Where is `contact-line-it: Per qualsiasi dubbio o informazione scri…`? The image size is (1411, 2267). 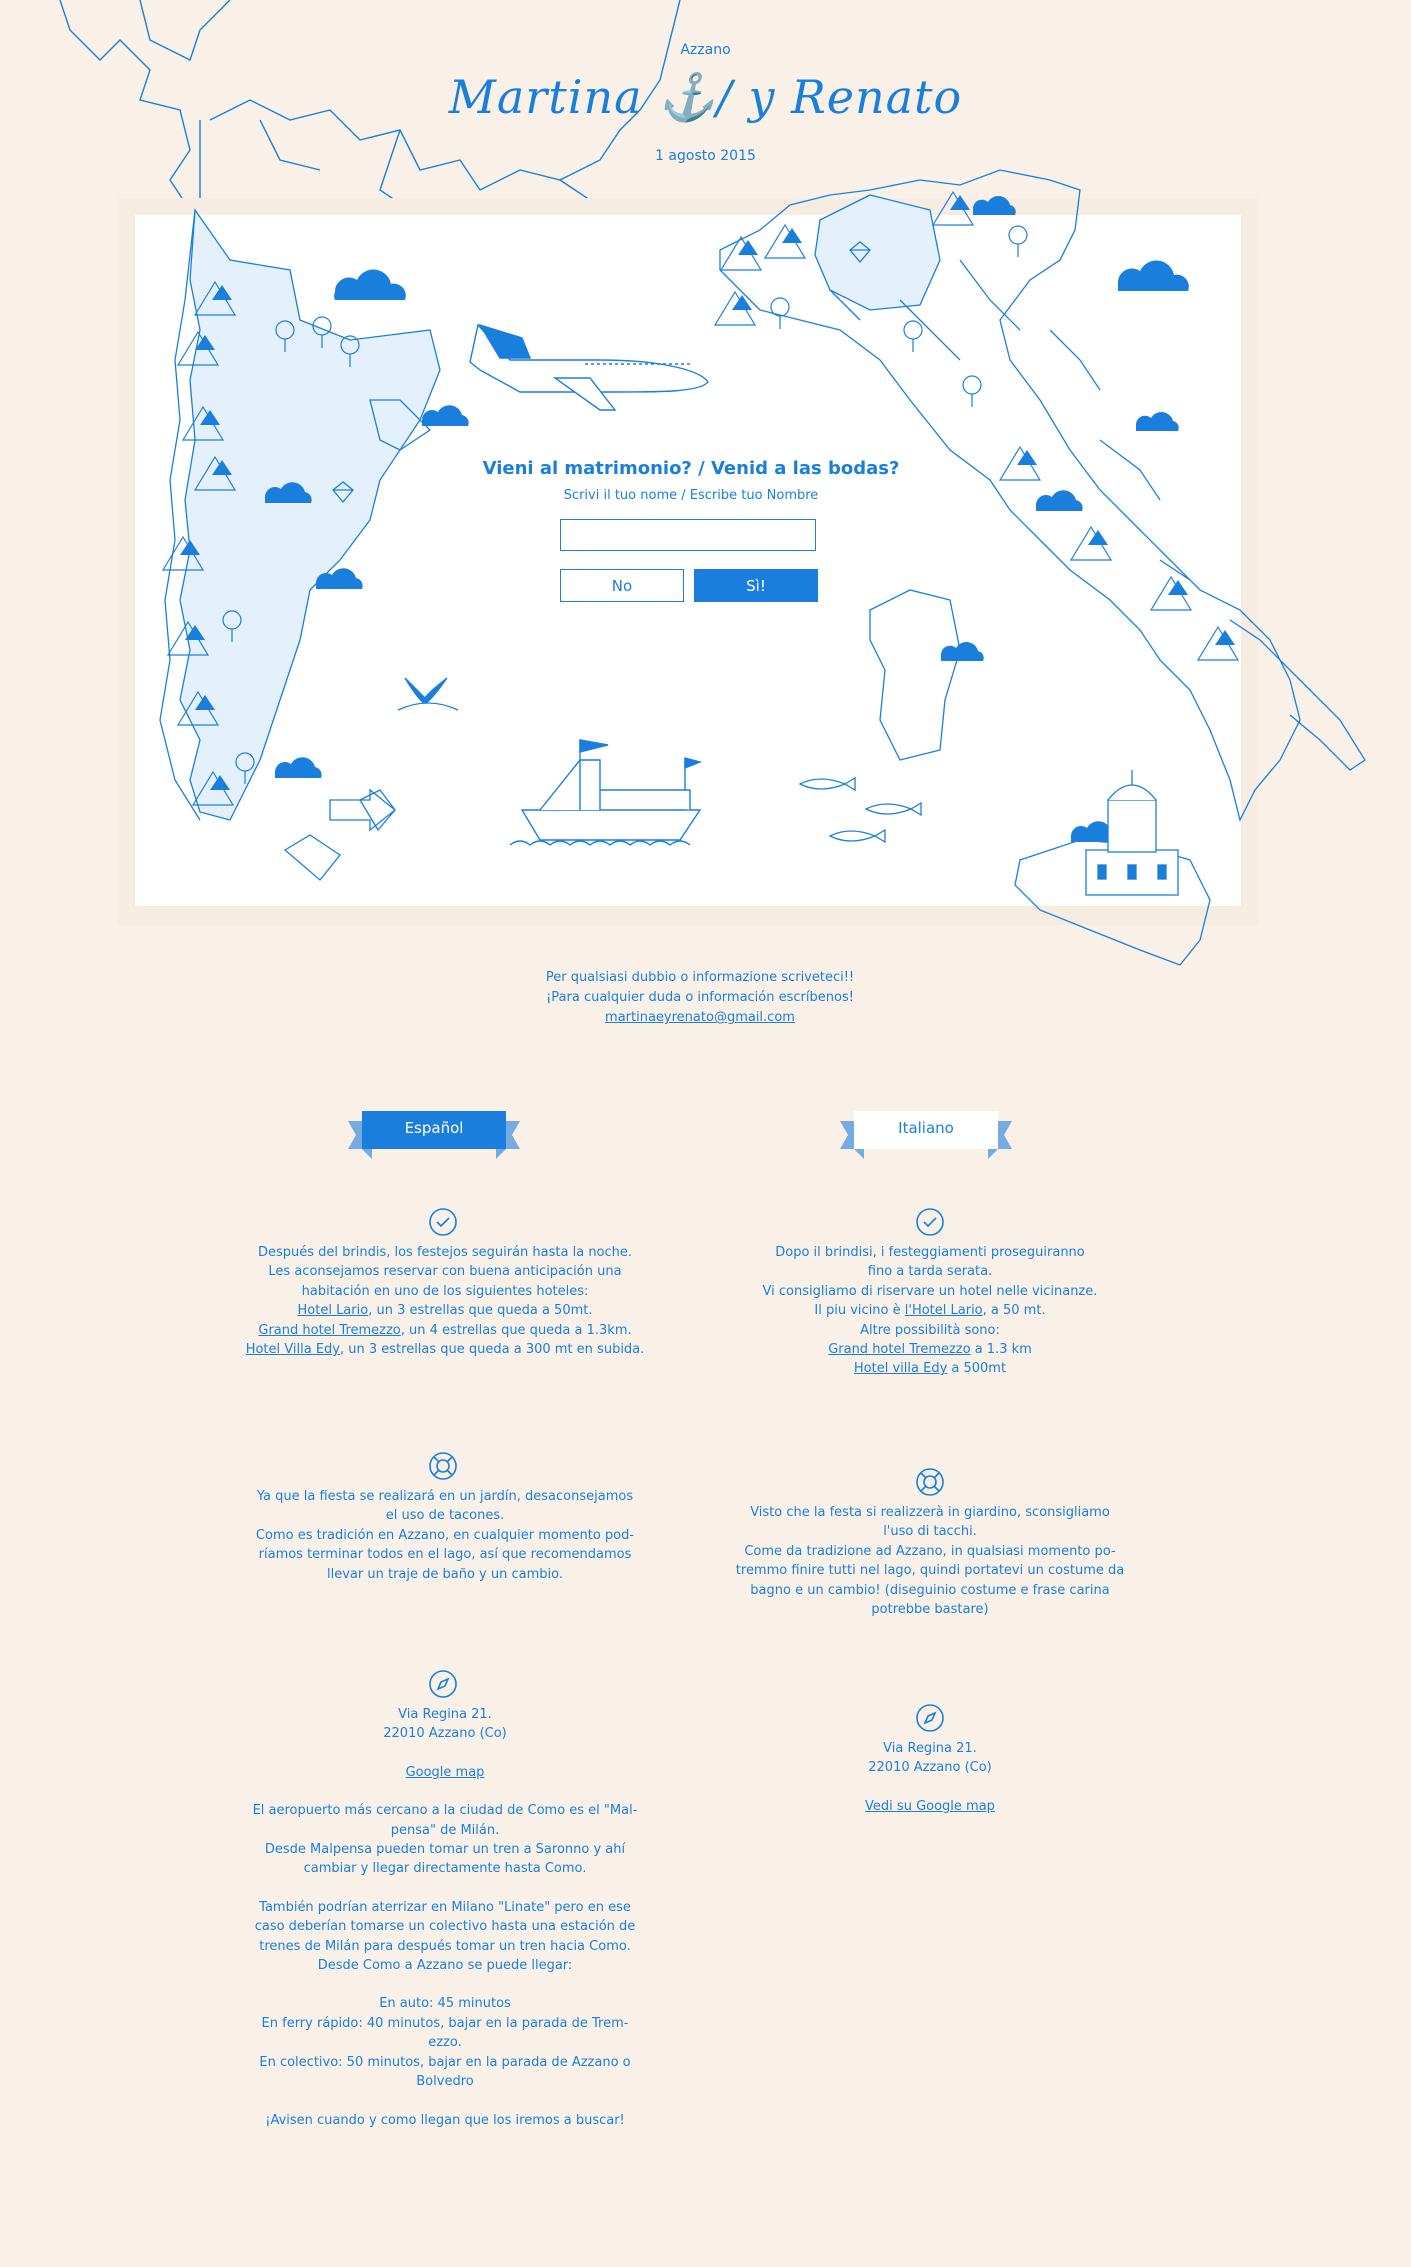
contact-line-it: Per qualsiasi dubbio o informazione scri… is located at coordinates (700, 977).